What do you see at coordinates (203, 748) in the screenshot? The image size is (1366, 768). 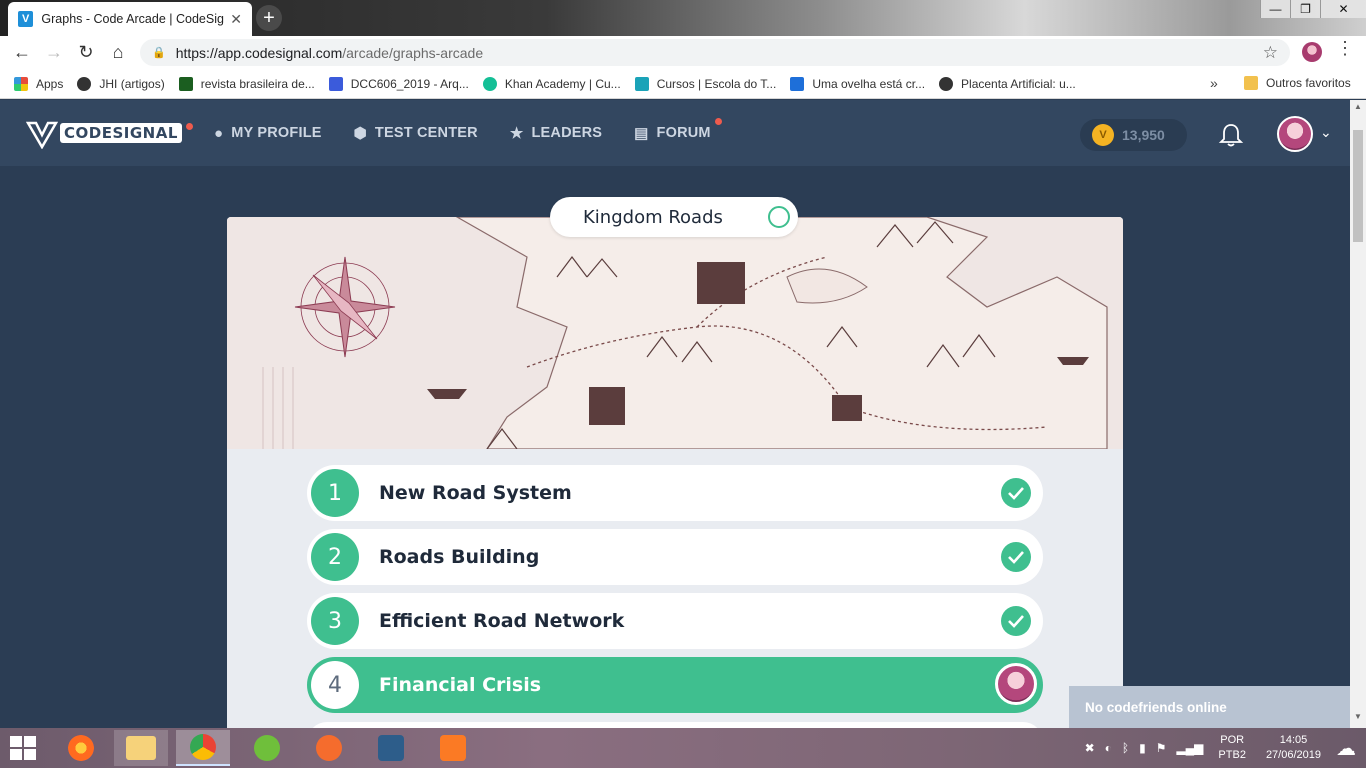 I see `chrome-icon` at bounding box center [203, 748].